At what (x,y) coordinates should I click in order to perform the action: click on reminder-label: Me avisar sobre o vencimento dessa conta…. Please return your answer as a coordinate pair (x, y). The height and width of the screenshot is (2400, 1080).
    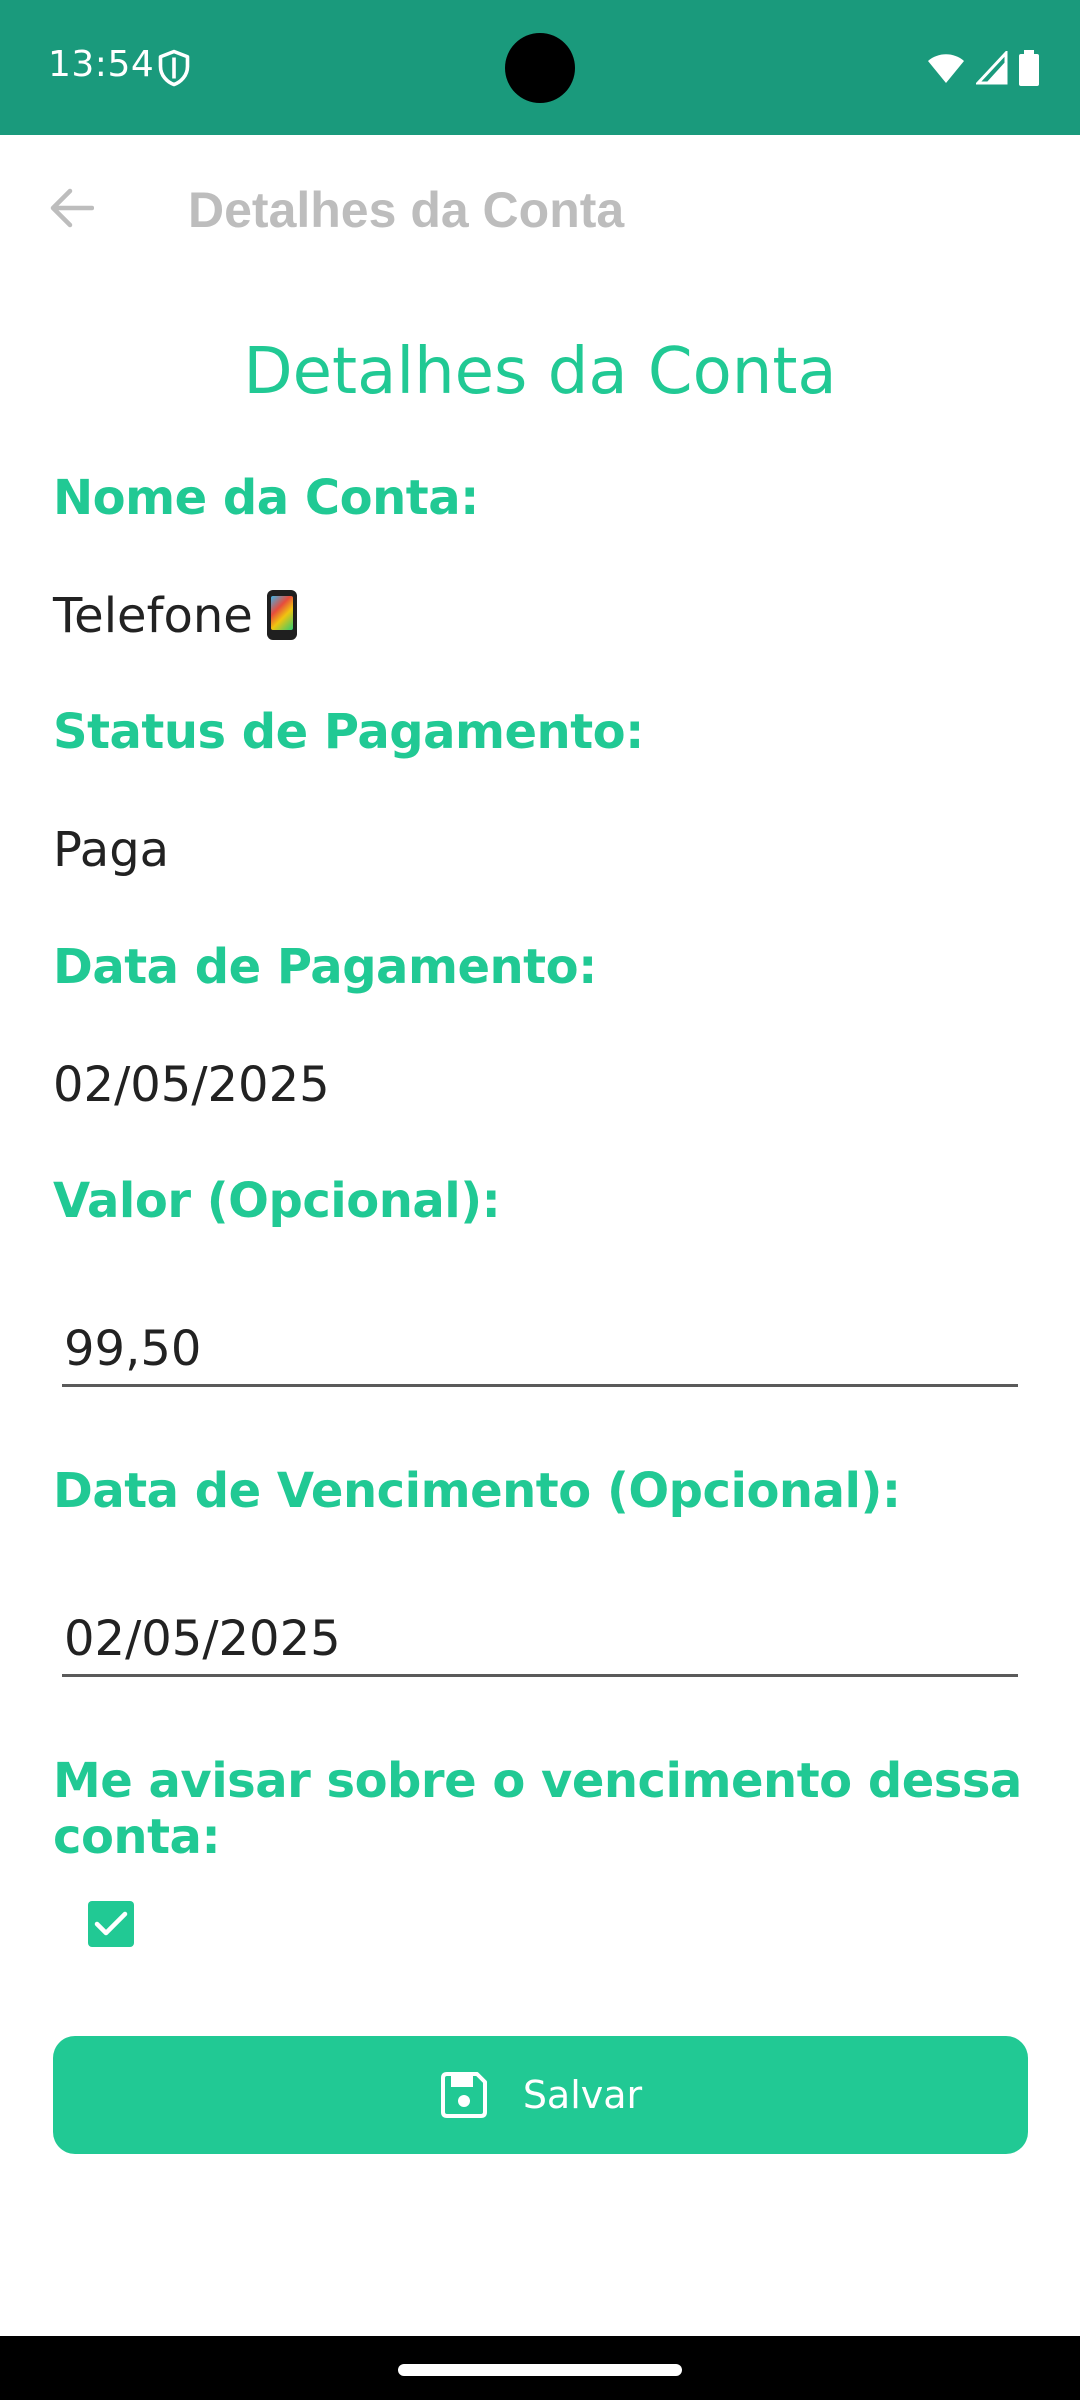
    Looking at the image, I should click on (537, 1809).